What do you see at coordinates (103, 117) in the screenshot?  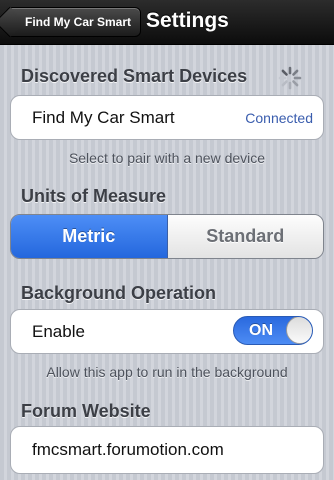 I see `device-name: Find My Car Smart` at bounding box center [103, 117].